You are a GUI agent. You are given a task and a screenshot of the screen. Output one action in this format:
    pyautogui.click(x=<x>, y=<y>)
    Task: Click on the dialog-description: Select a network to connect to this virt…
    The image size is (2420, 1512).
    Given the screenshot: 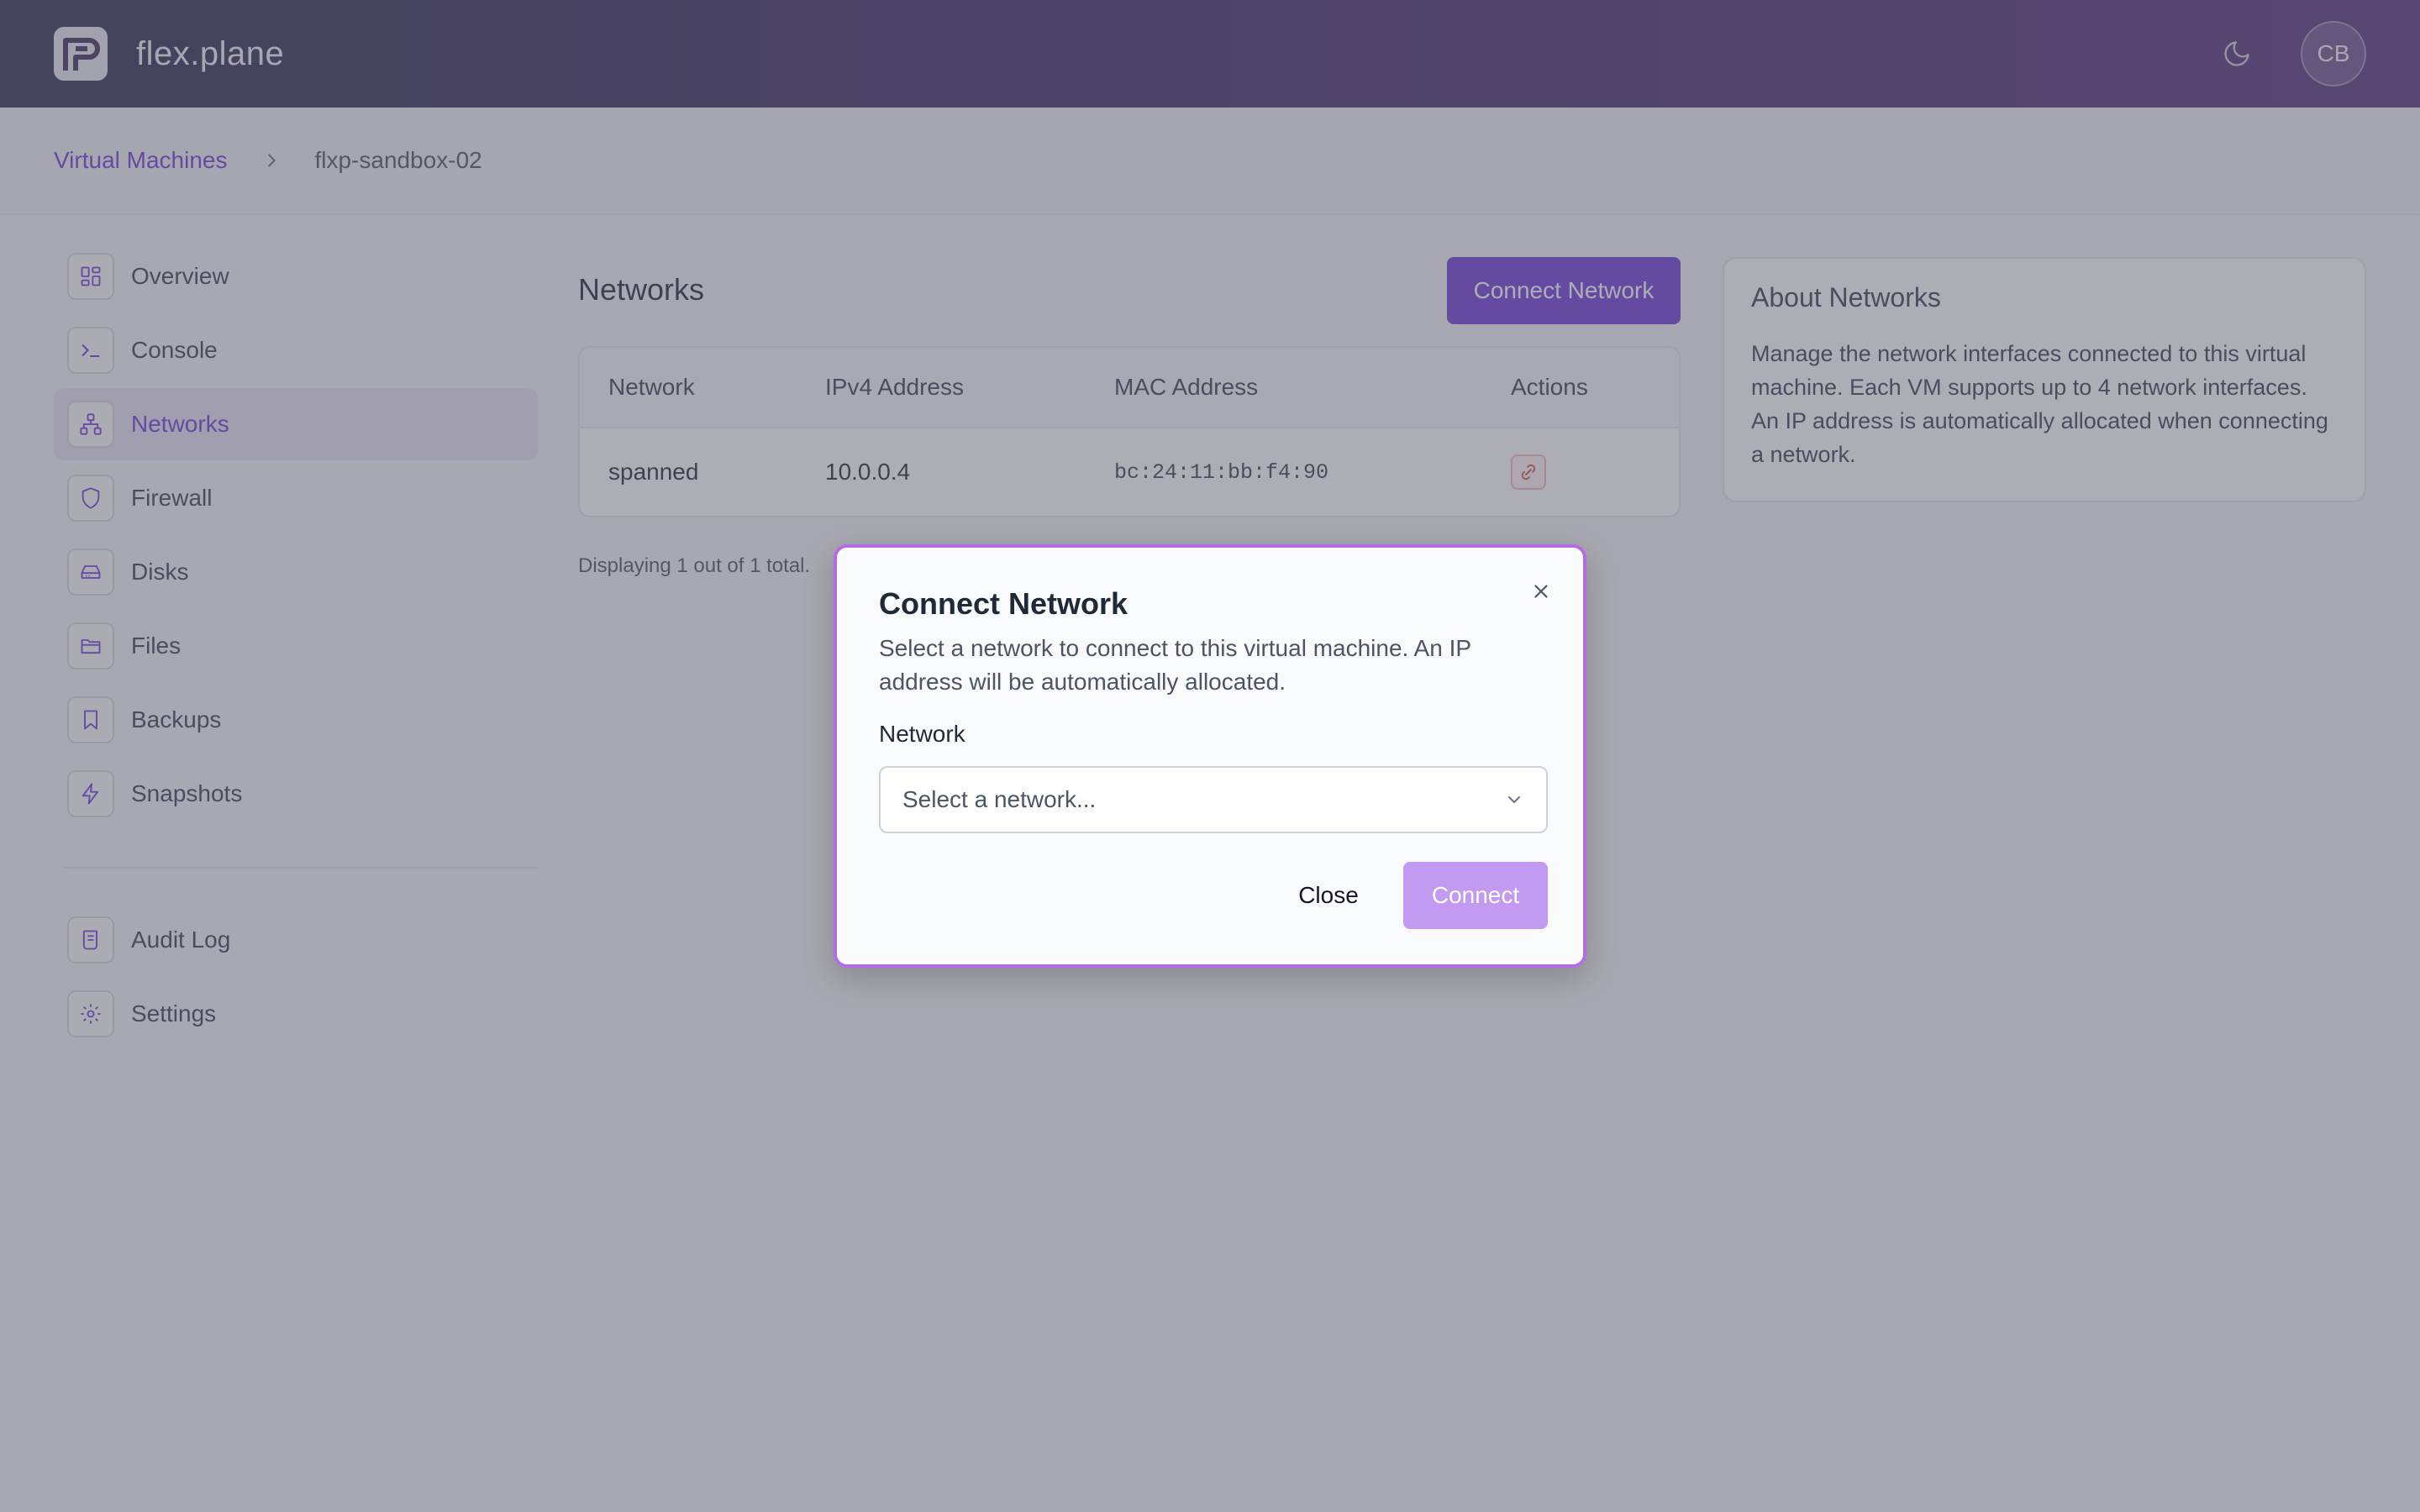 What is the action you would take?
    pyautogui.click(x=1175, y=665)
    